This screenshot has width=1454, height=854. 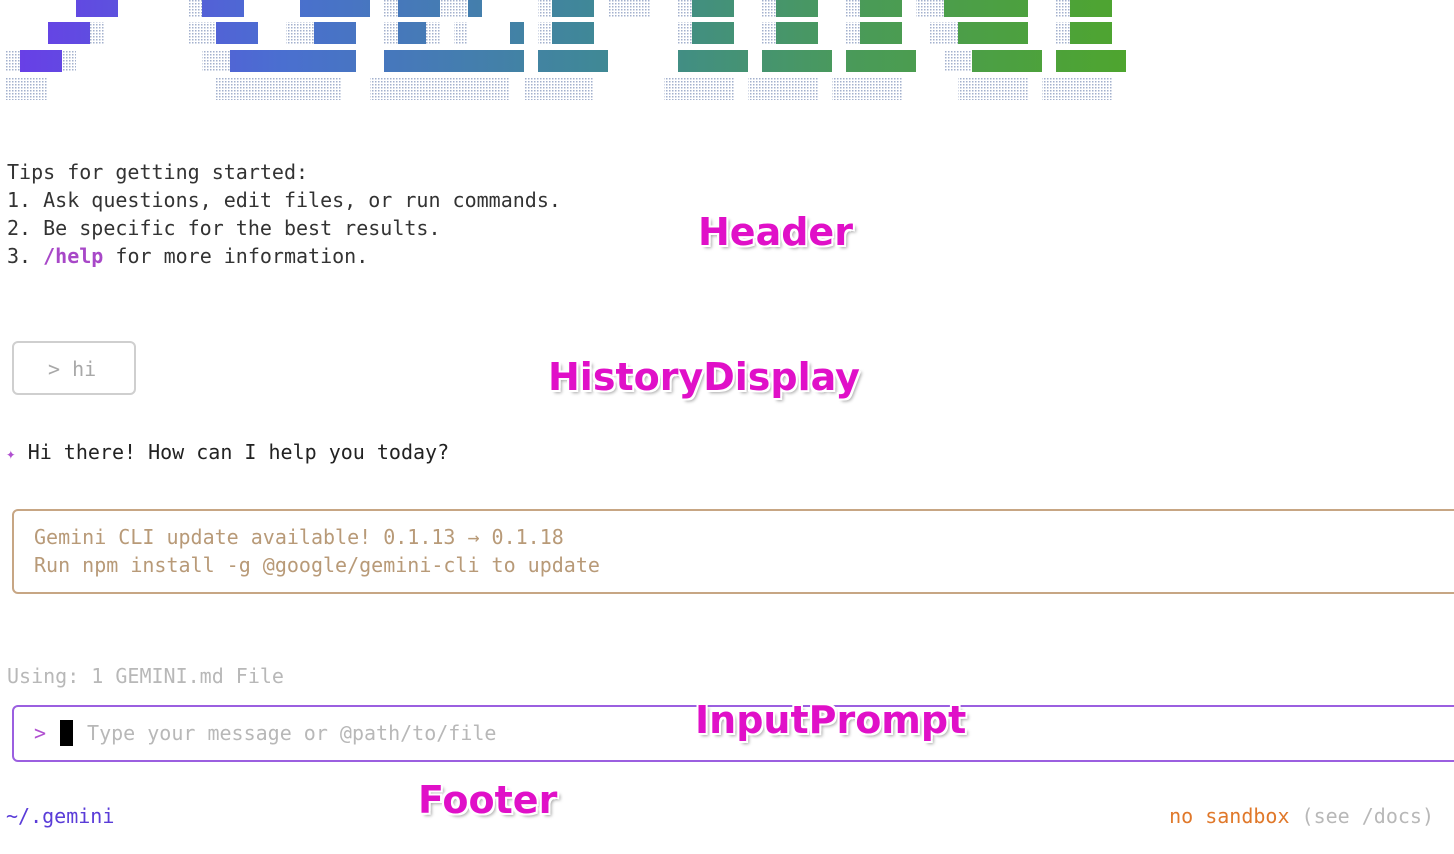 I want to click on context-info: Using: 1 GEMINI.md File, so click(x=145, y=676).